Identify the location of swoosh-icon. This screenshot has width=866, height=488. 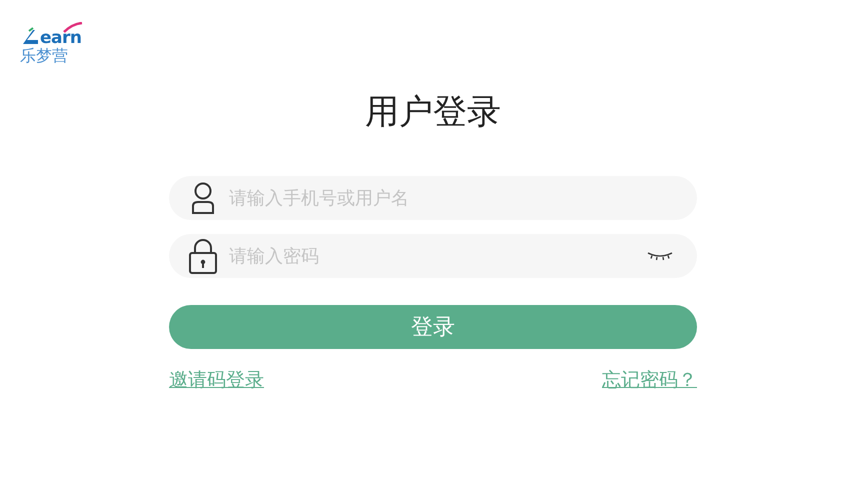
(73, 28).